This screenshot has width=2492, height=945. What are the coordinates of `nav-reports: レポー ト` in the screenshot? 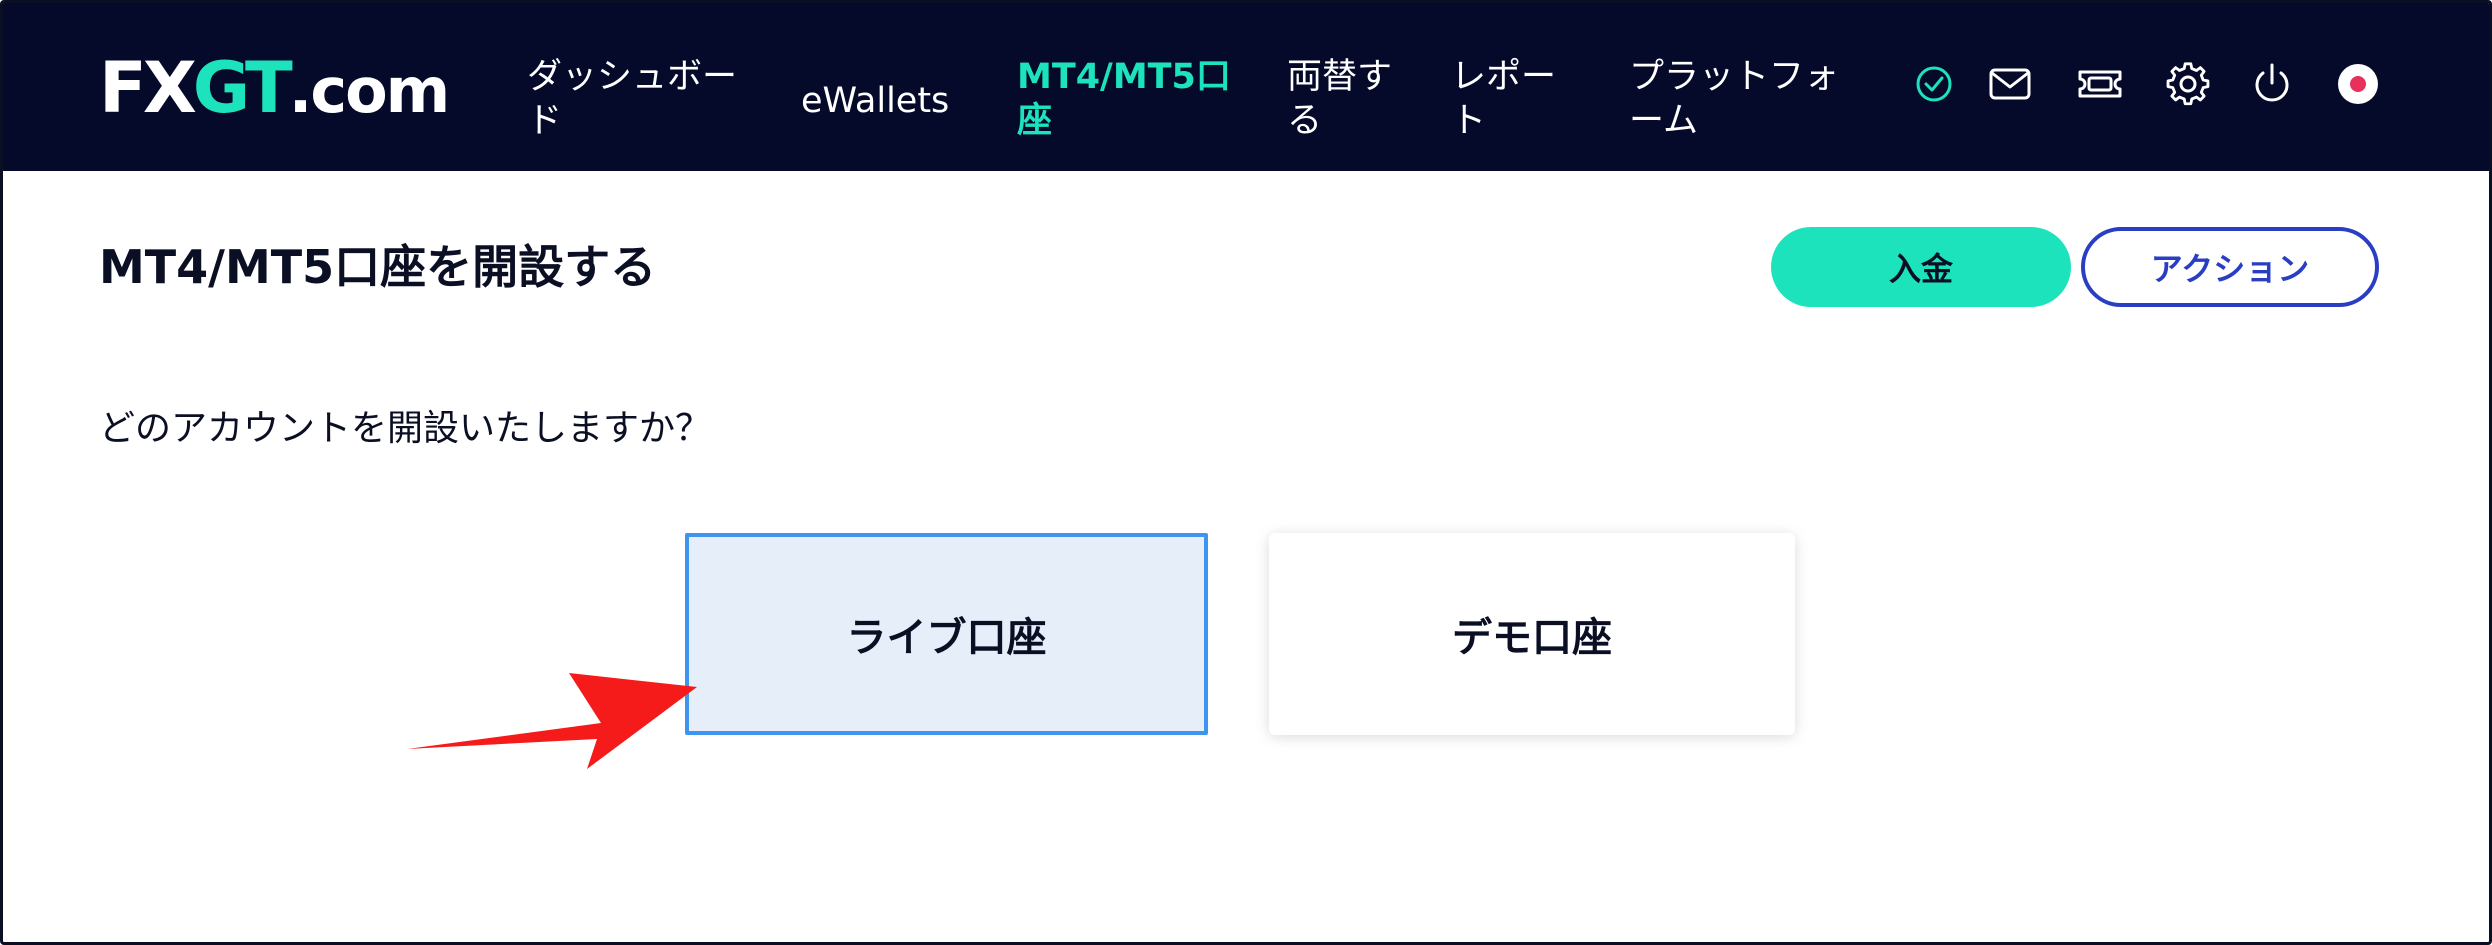 It's located at (1503, 99).